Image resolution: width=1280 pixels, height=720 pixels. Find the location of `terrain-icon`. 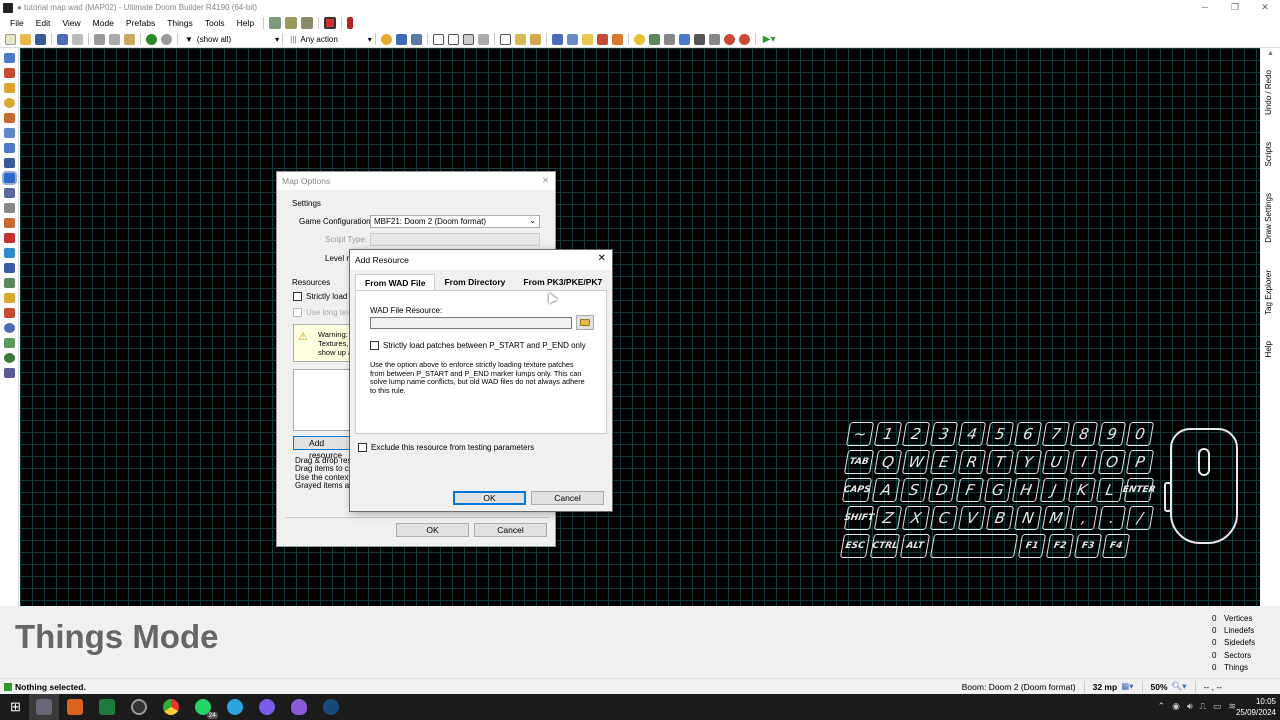

terrain-icon is located at coordinates (9, 268).